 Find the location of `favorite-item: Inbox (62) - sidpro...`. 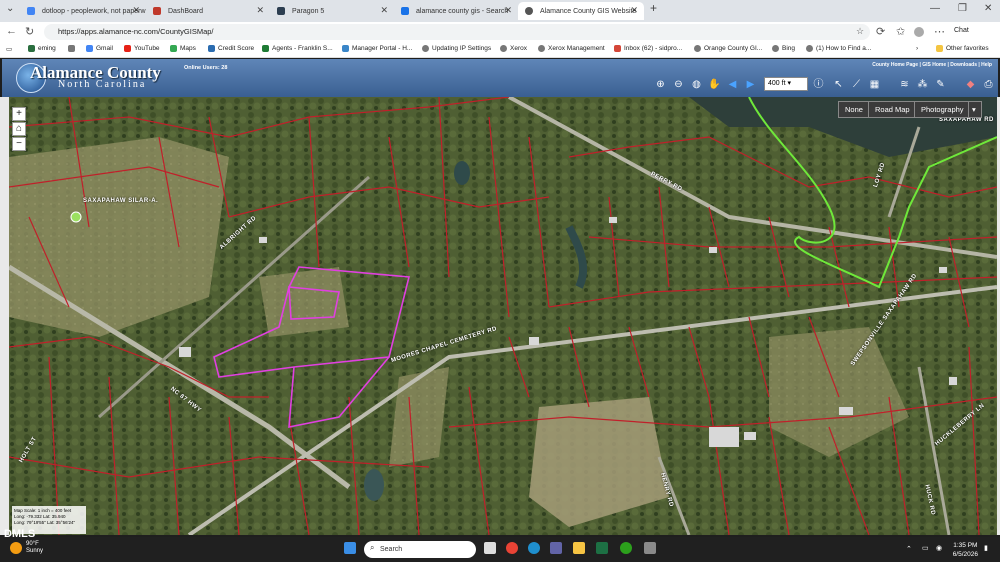

favorite-item: Inbox (62) - sidpro... is located at coordinates (648, 48).